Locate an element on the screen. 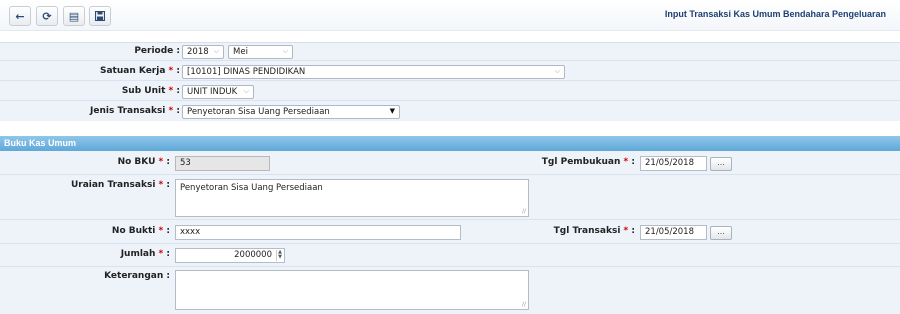  jenis-transaksi-select: Penyetoran Sisa Uang Persediaan ▼ is located at coordinates (291, 112).